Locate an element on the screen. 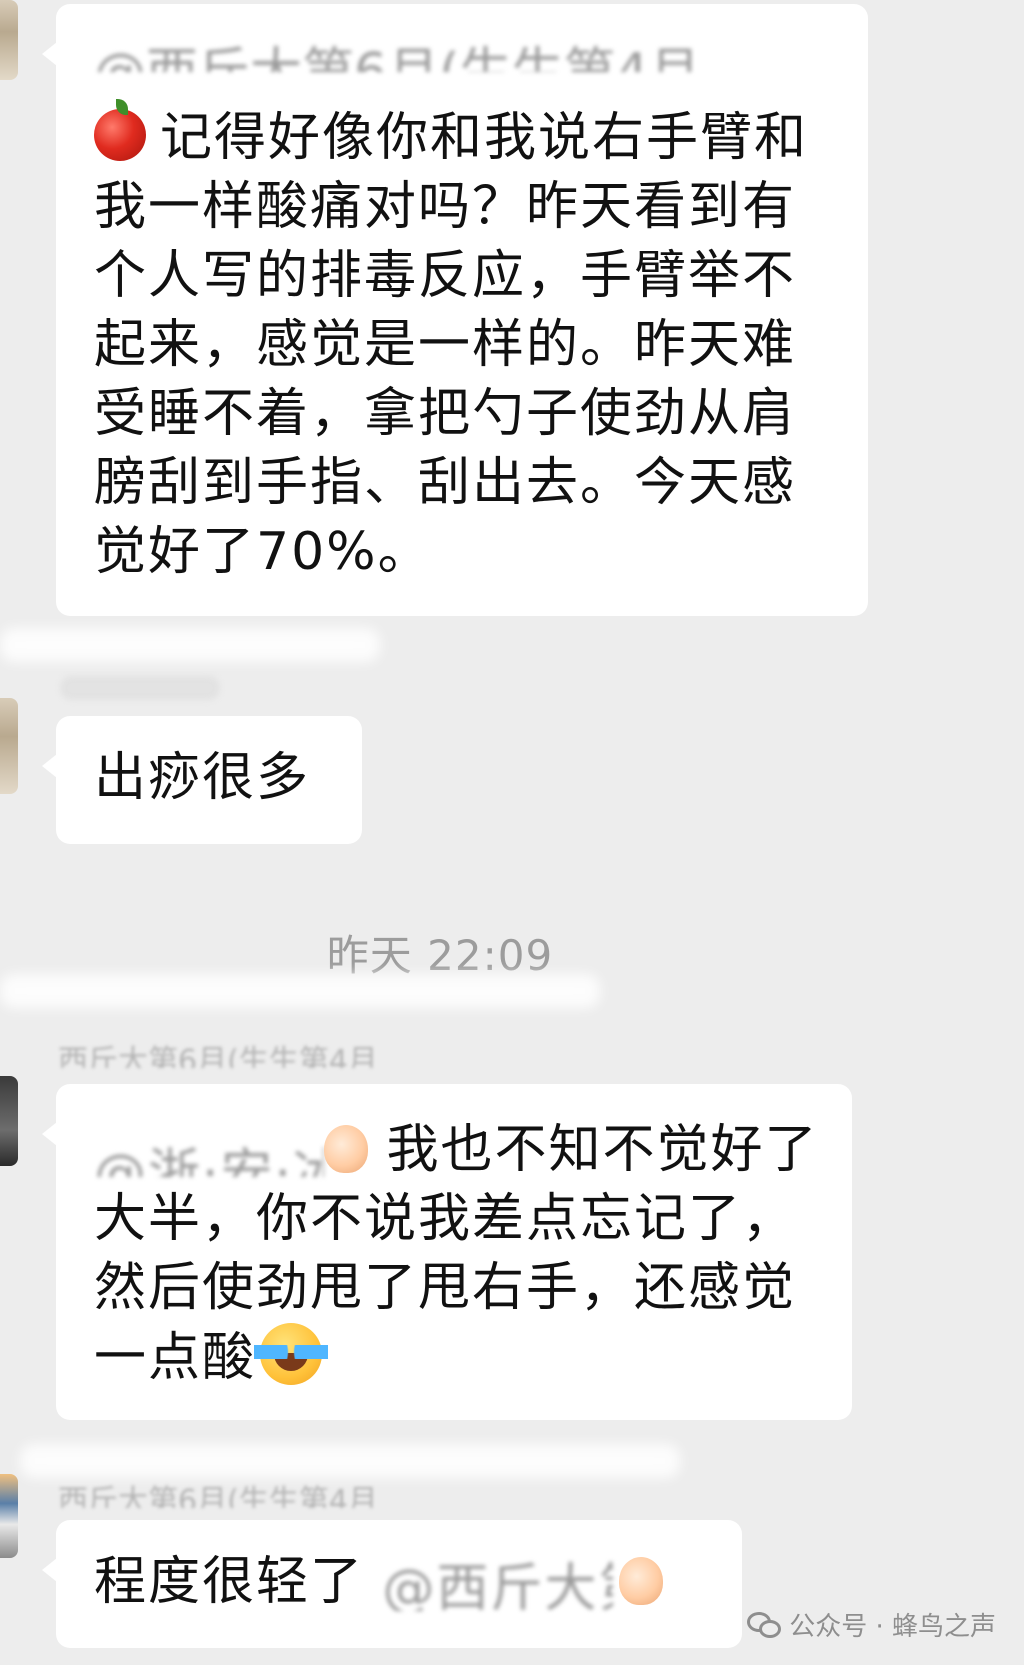  wechat-icon is located at coordinates (764, 1624).